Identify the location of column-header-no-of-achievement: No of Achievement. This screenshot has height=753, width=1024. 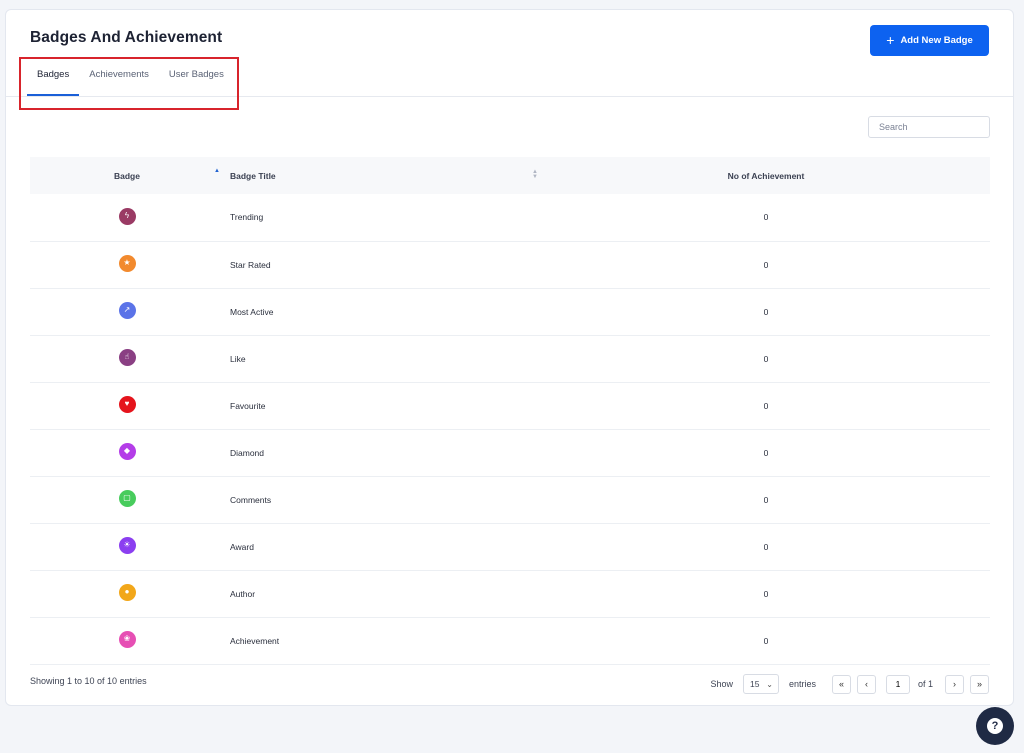
(766, 175).